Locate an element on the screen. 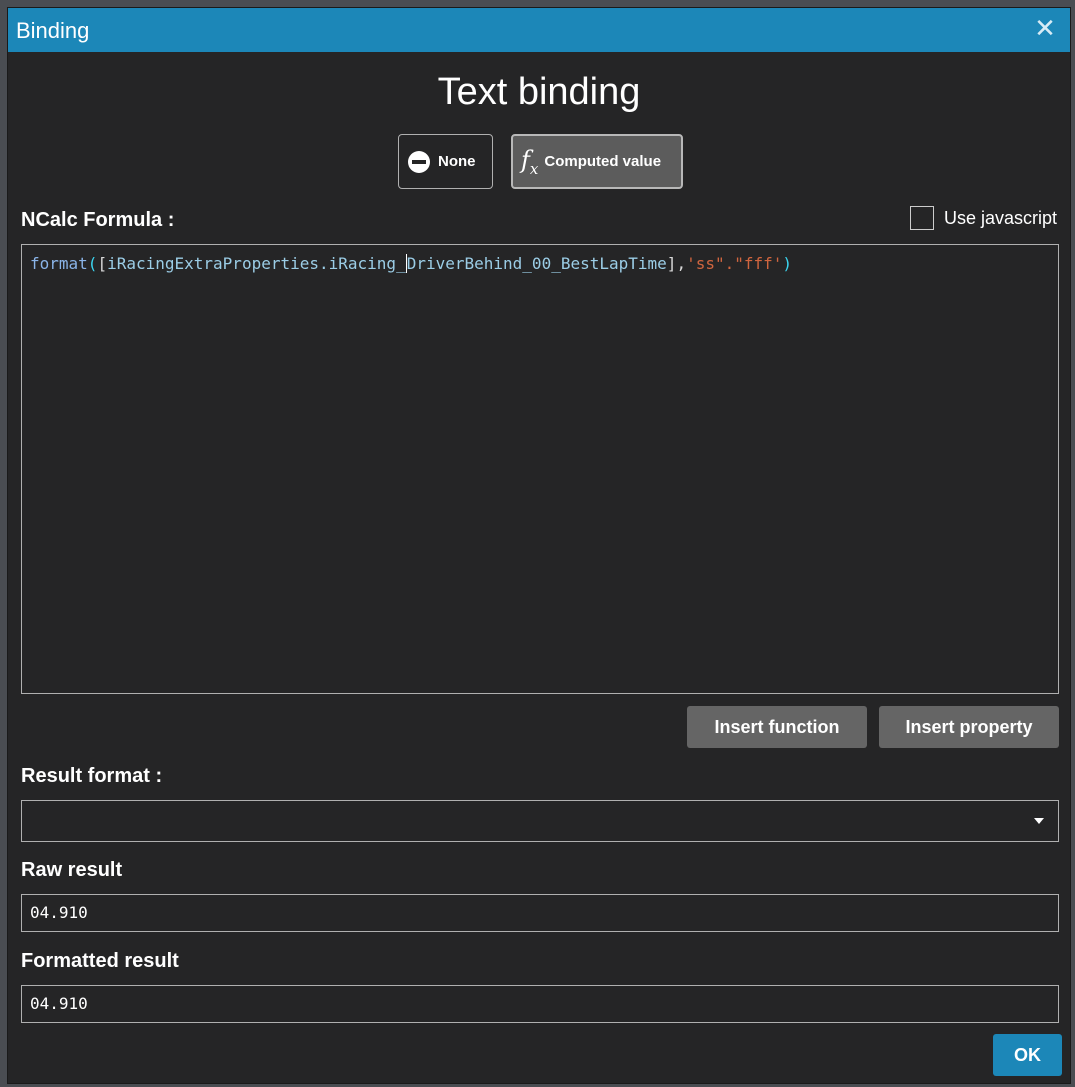 This screenshot has height=1087, width=1075. use-javascript-label: Use javascript is located at coordinates (1000, 217).